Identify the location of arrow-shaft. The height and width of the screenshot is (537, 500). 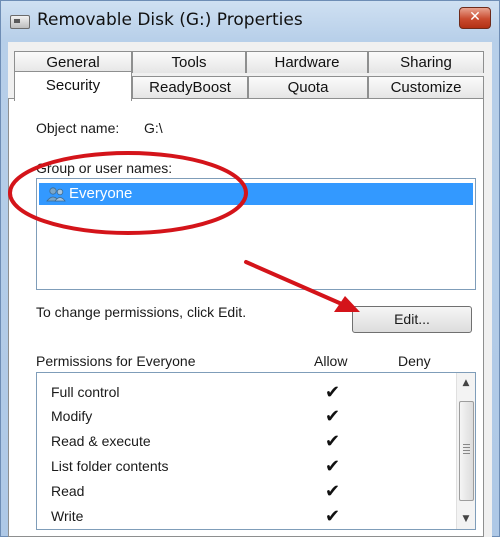
(295, 283).